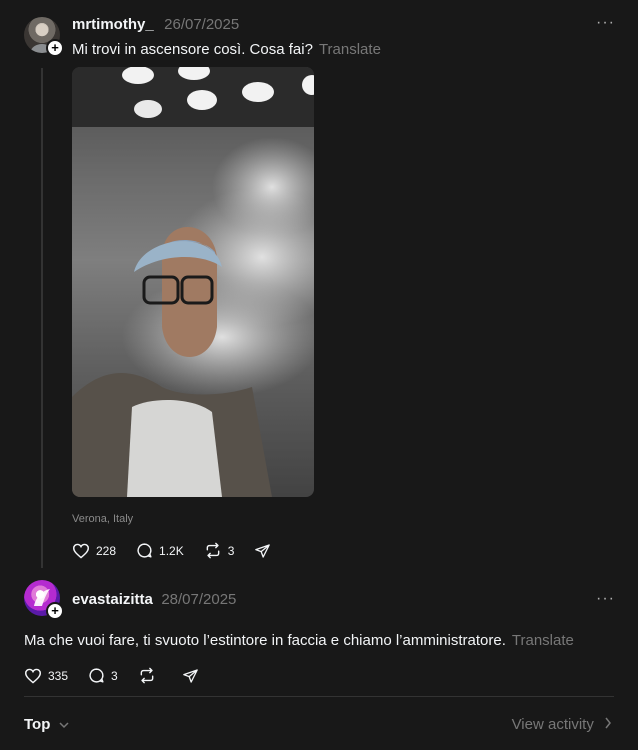 This screenshot has height=750, width=638. I want to click on reply-repost-button, so click(150, 675).